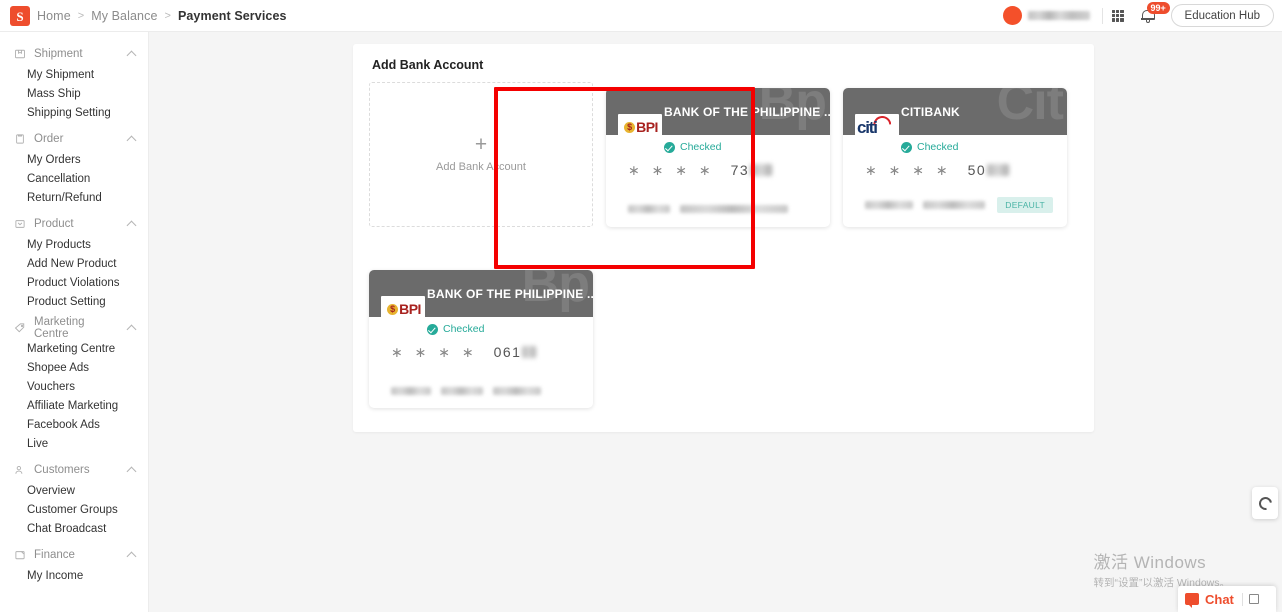  I want to click on chat-bubble-icon, so click(1192, 600).